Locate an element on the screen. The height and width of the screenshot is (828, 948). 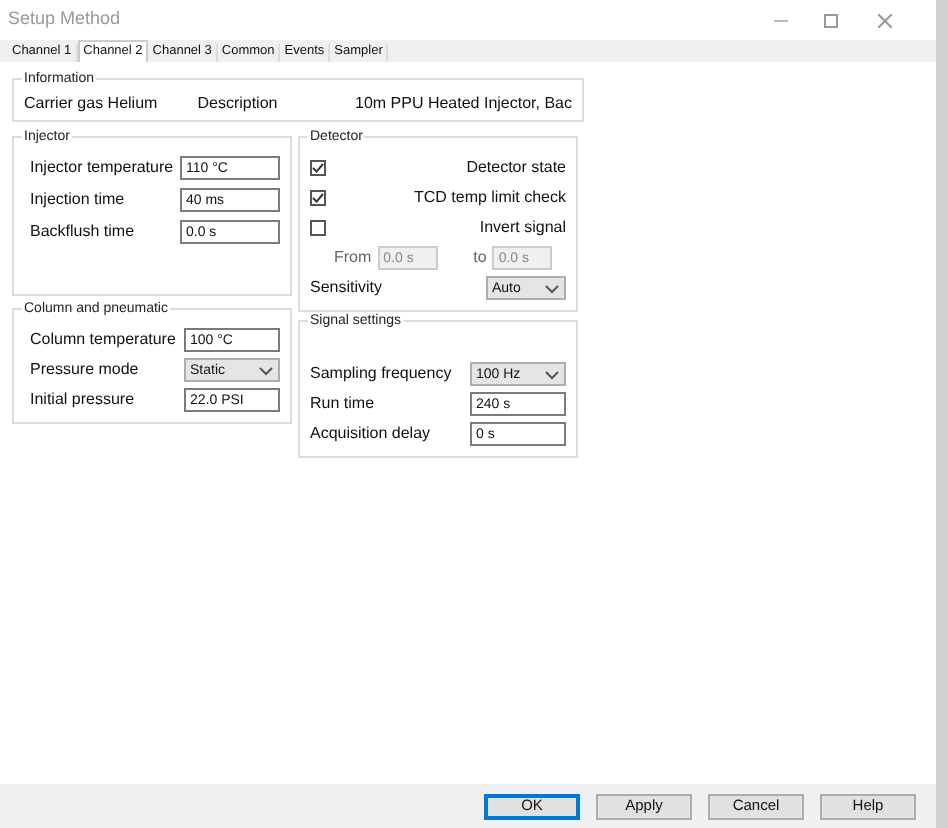
field-label: Column temperature is located at coordinates (103, 340).